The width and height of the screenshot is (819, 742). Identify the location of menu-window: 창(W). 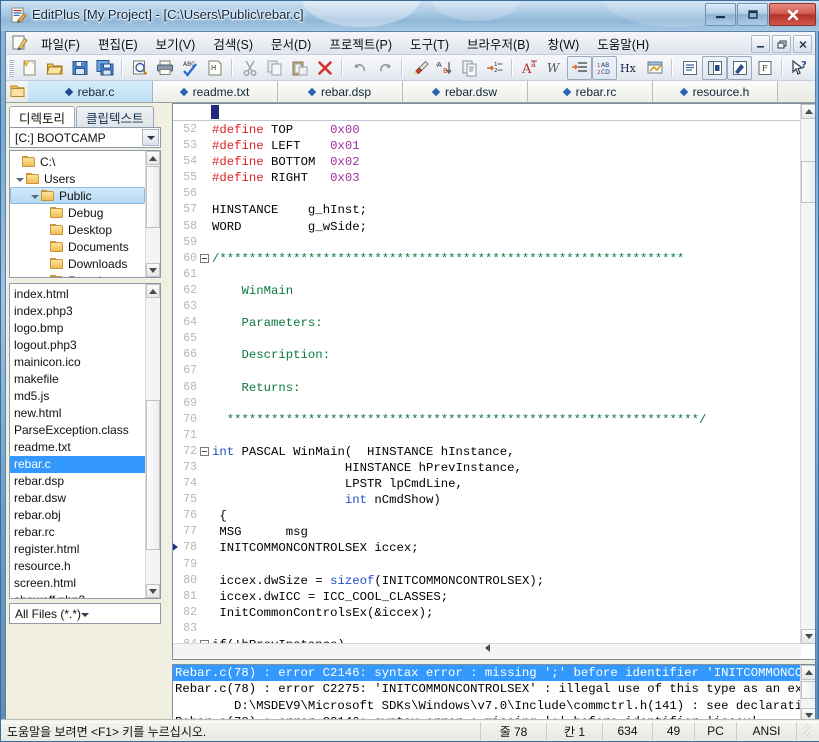
(564, 43).